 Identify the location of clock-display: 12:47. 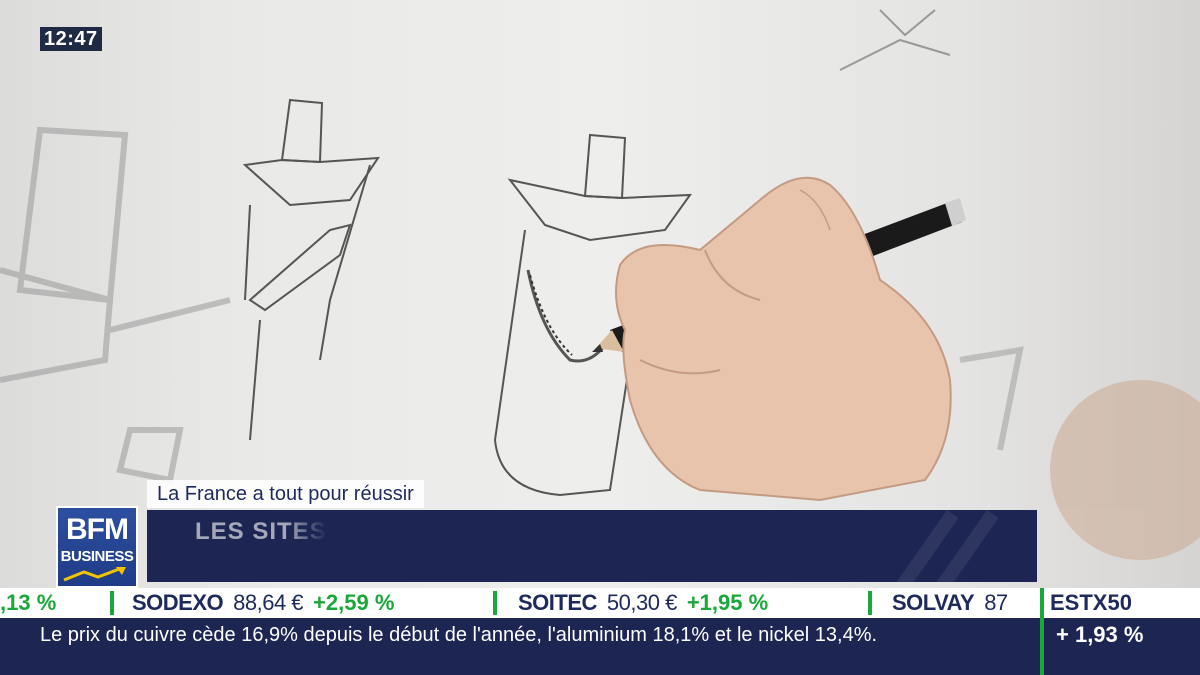
(71, 39).